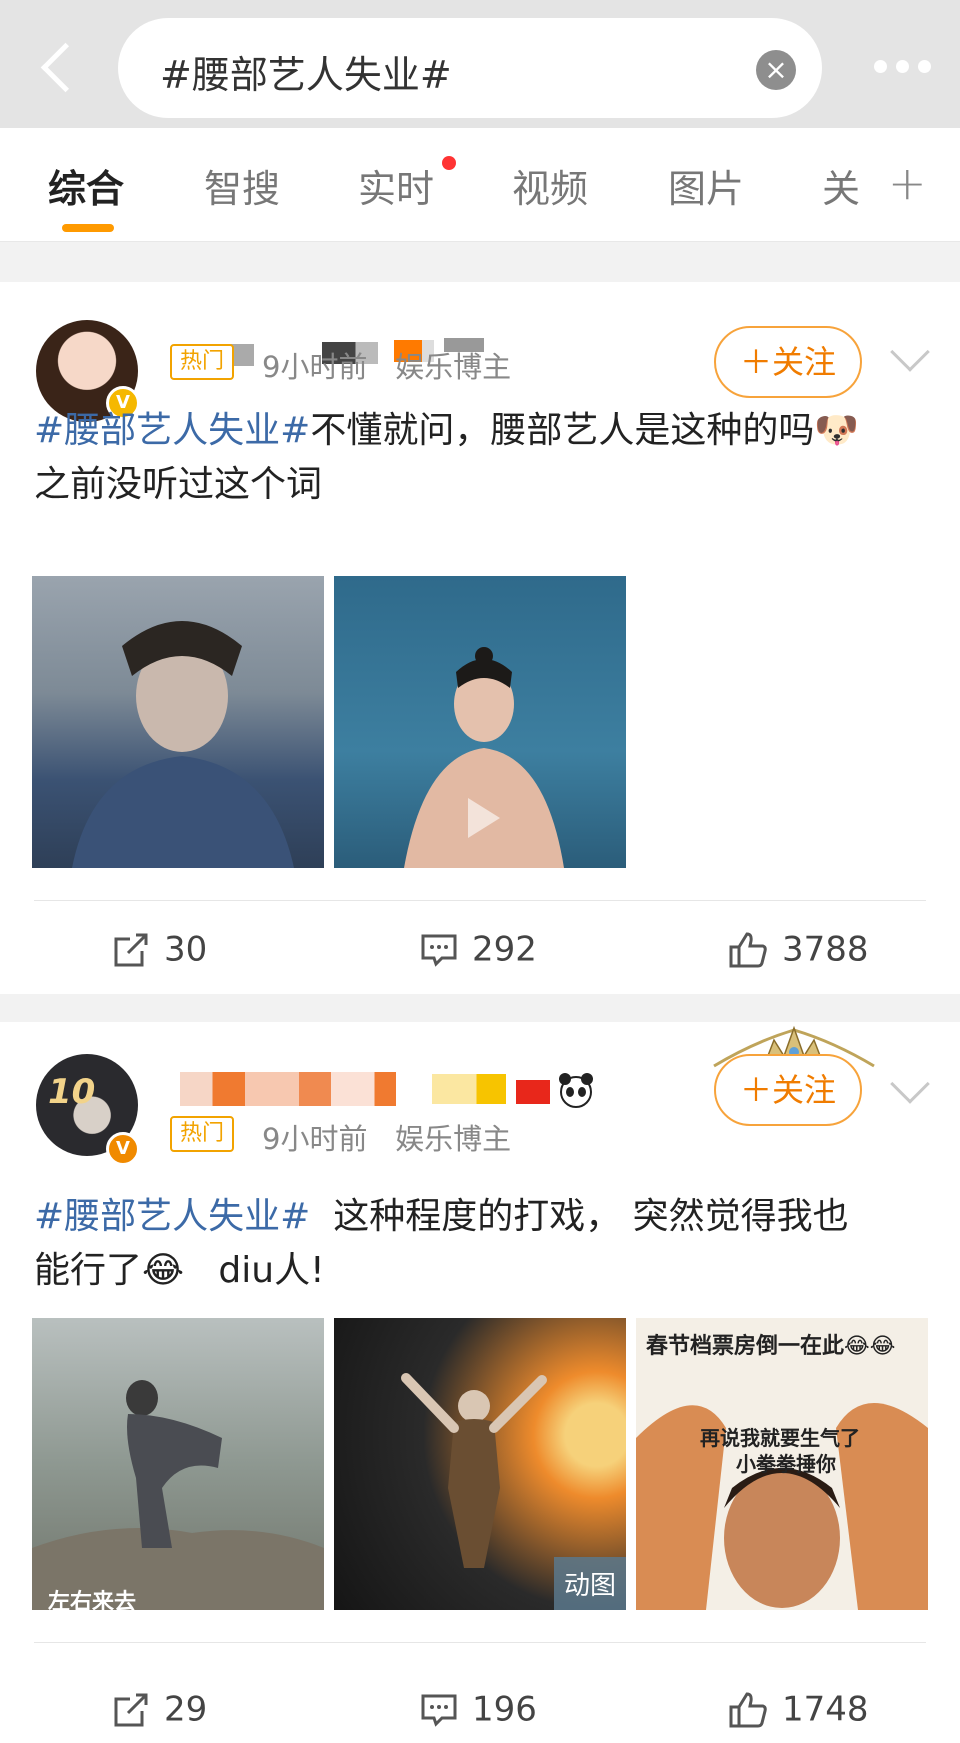 The height and width of the screenshot is (1743, 960). Describe the element at coordinates (504, 949) in the screenshot. I see `comment-count: 292` at that location.